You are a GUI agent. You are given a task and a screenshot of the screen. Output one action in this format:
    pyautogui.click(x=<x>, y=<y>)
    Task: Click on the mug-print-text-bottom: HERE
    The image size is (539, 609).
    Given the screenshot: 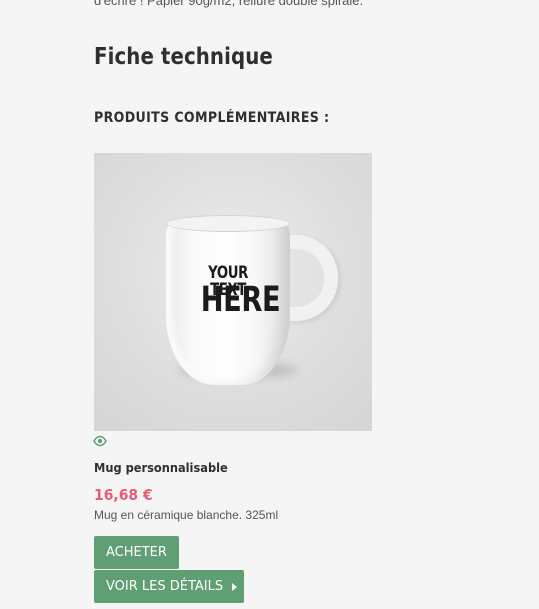 What is the action you would take?
    pyautogui.click(x=240, y=300)
    